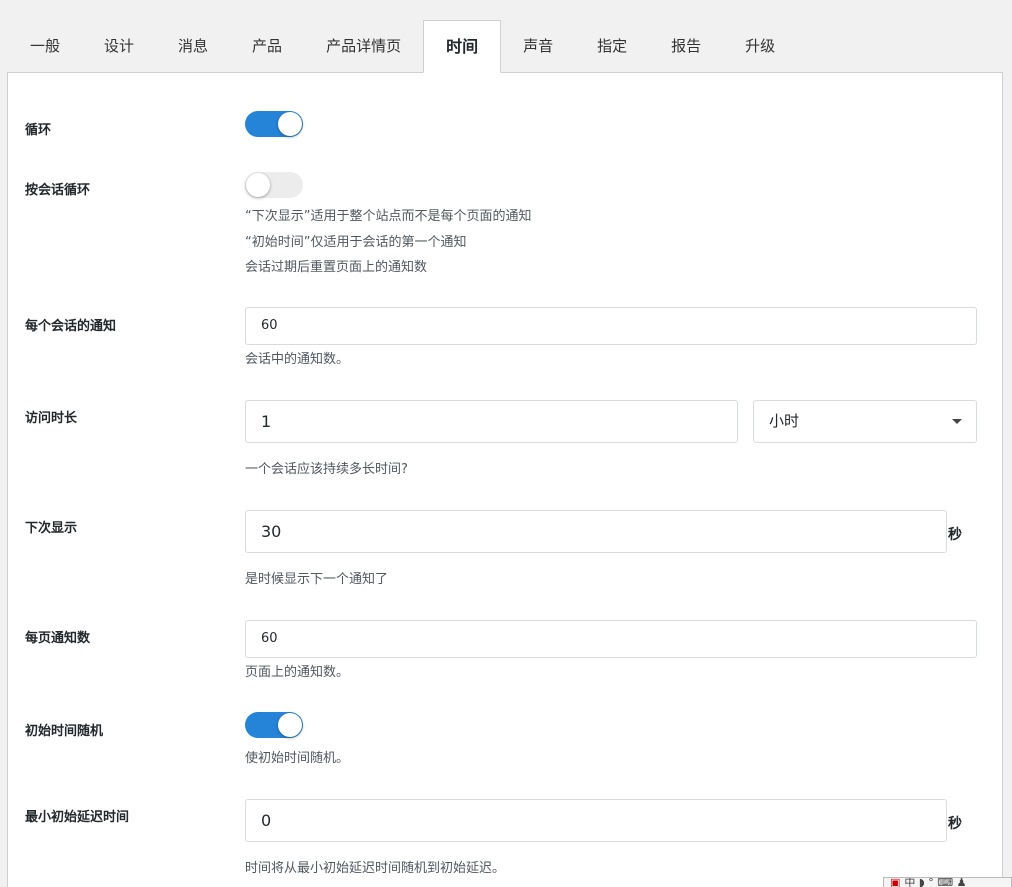 This screenshot has width=1012, height=887. I want to click on min-initial-delay-desc: 时间将从最小初始延迟时间随机到初始延迟。, so click(375, 868).